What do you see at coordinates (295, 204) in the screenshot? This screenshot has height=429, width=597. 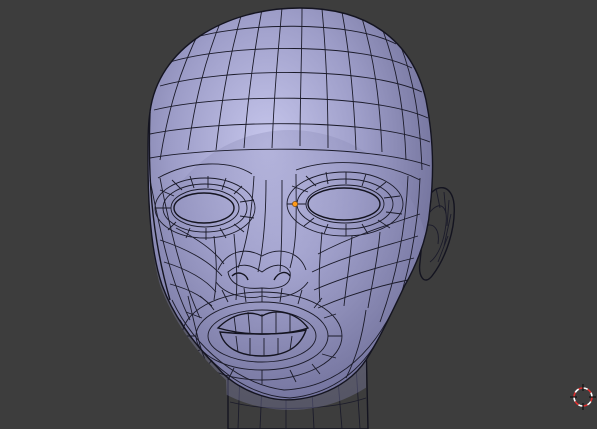 I see `selected-vertex-icon` at bounding box center [295, 204].